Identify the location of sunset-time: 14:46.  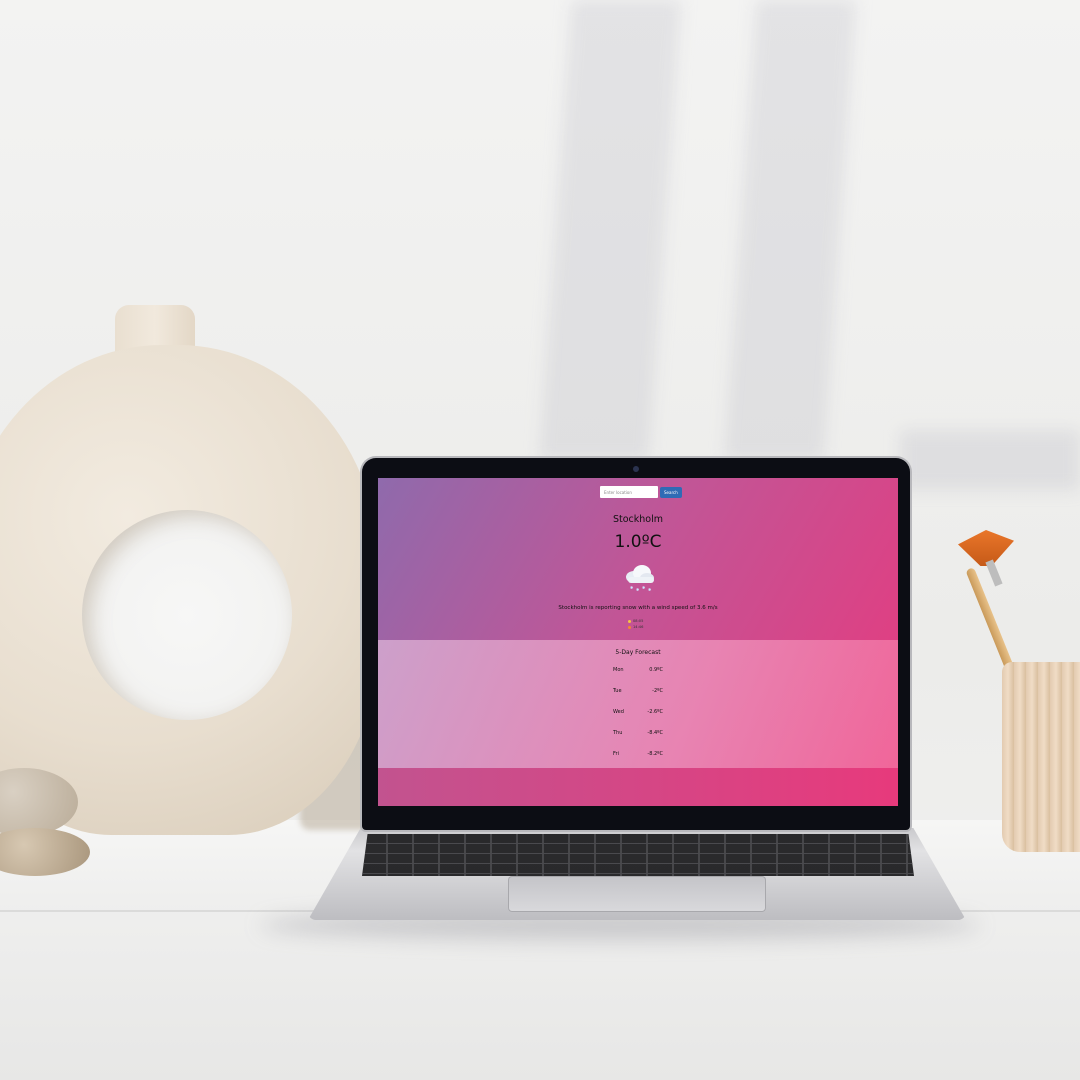
(638, 627).